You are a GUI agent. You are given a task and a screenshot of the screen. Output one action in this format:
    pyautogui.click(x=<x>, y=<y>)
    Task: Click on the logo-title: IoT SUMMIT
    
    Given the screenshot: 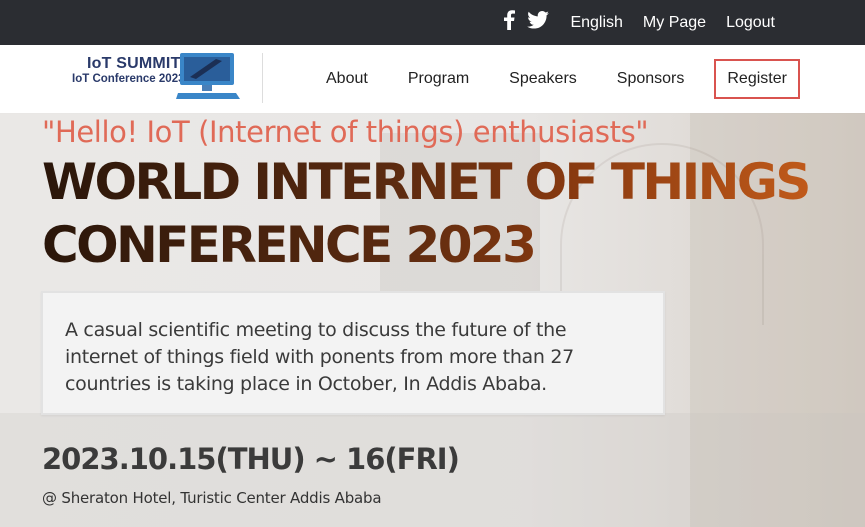 What is the action you would take?
    pyautogui.click(x=134, y=63)
    